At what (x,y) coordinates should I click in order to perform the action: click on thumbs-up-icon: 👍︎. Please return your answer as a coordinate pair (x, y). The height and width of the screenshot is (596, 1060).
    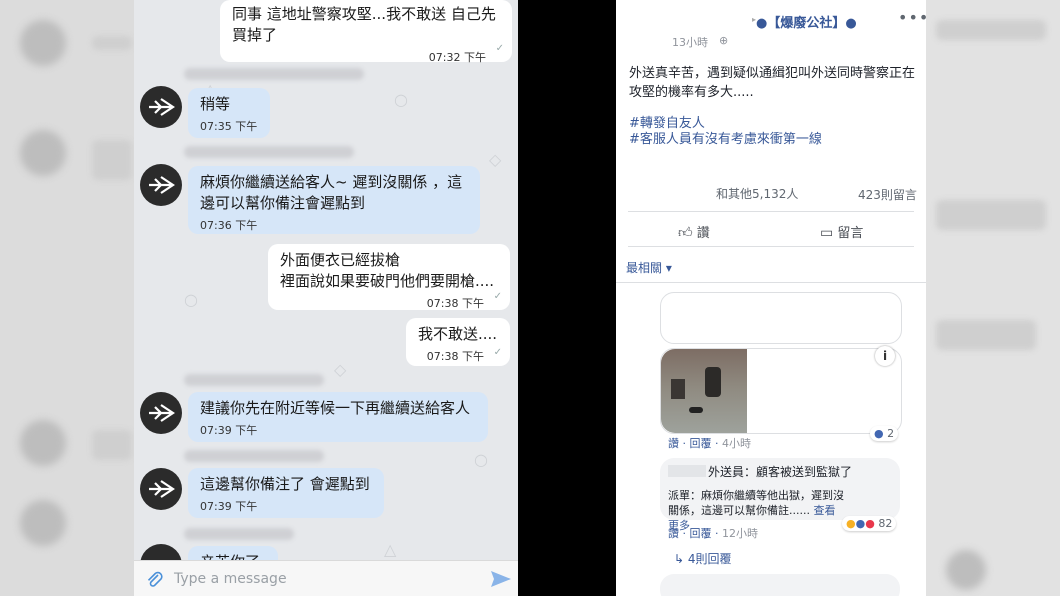
    Looking at the image, I should click on (685, 233).